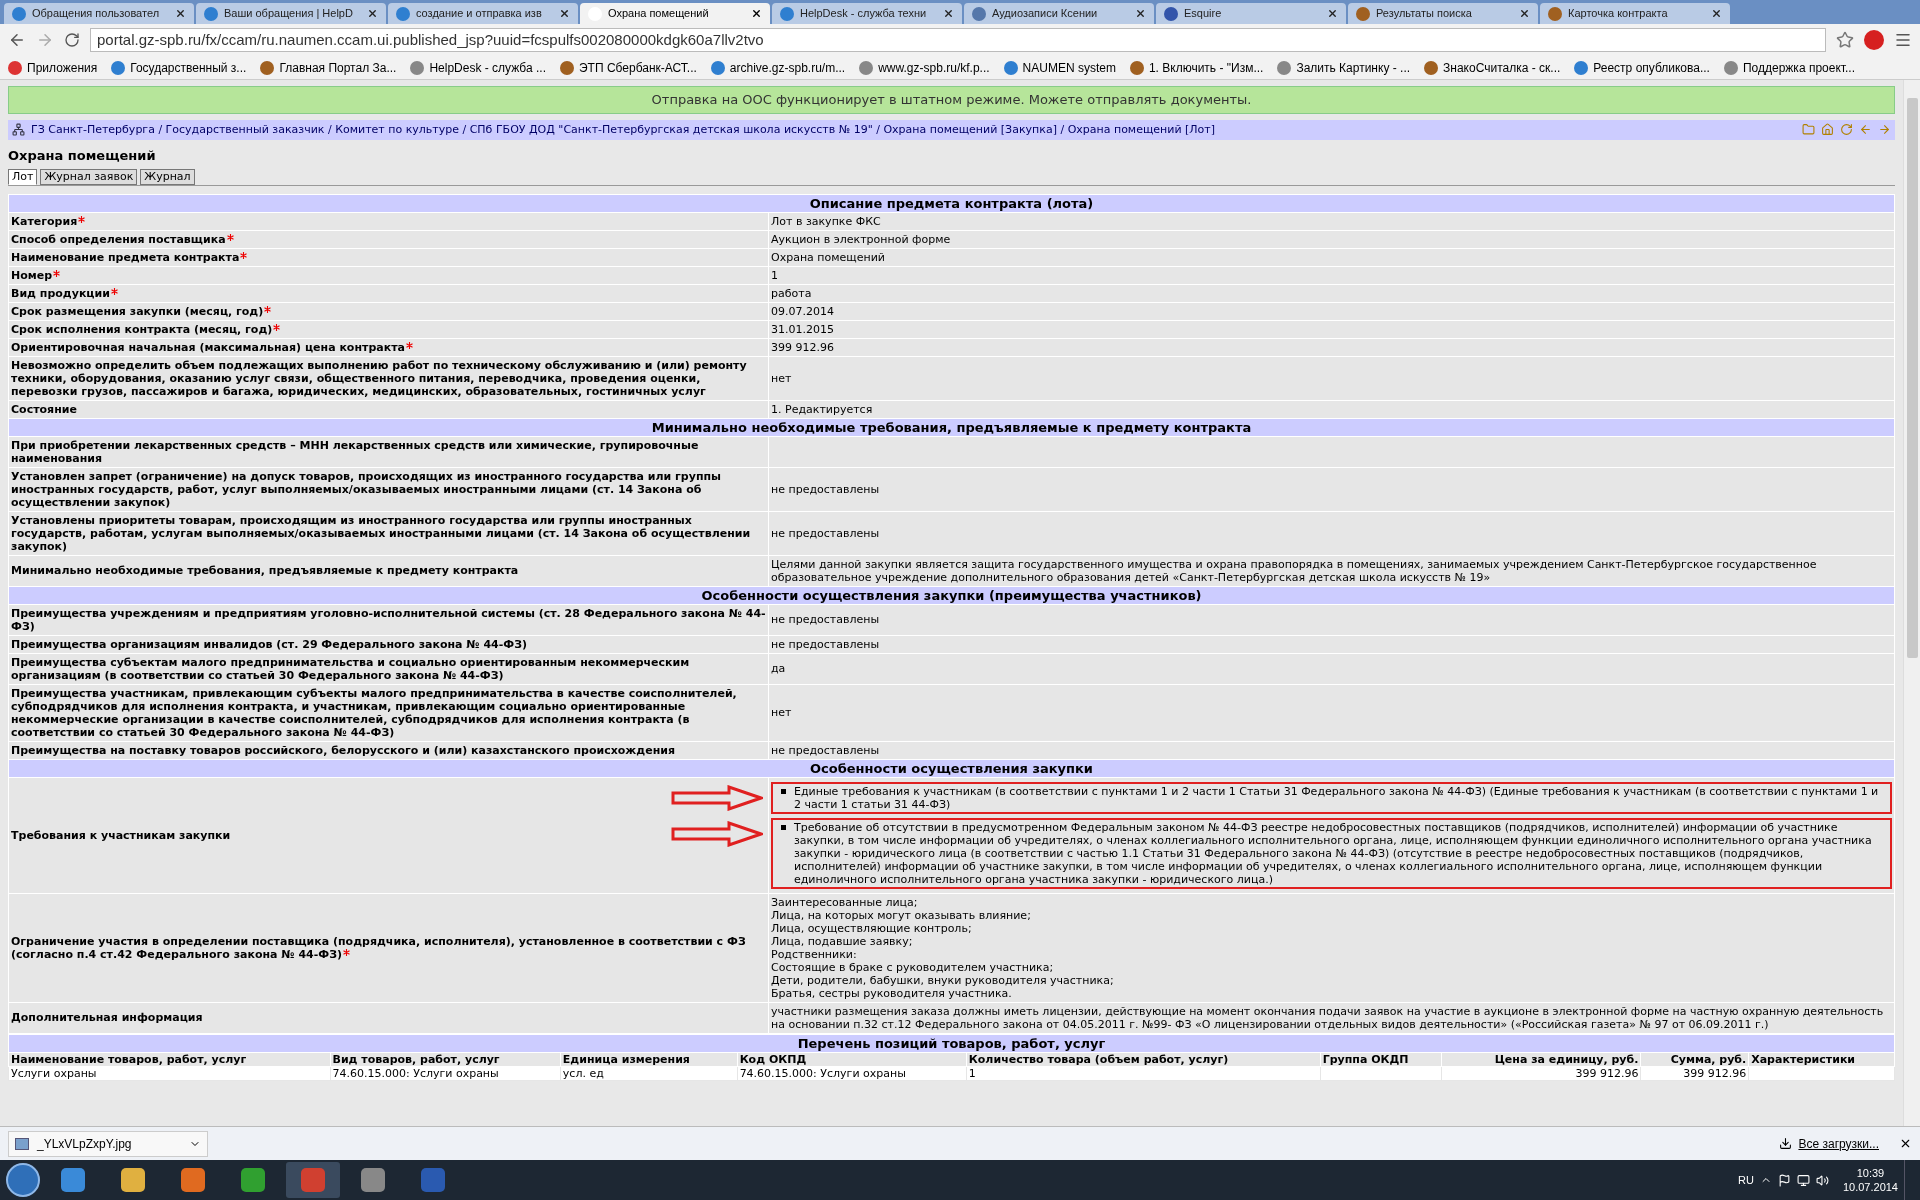 Image resolution: width=1920 pixels, height=1200 pixels. What do you see at coordinates (1381, 1059) in the screenshot?
I see `column-header: Группа ОКДП` at bounding box center [1381, 1059].